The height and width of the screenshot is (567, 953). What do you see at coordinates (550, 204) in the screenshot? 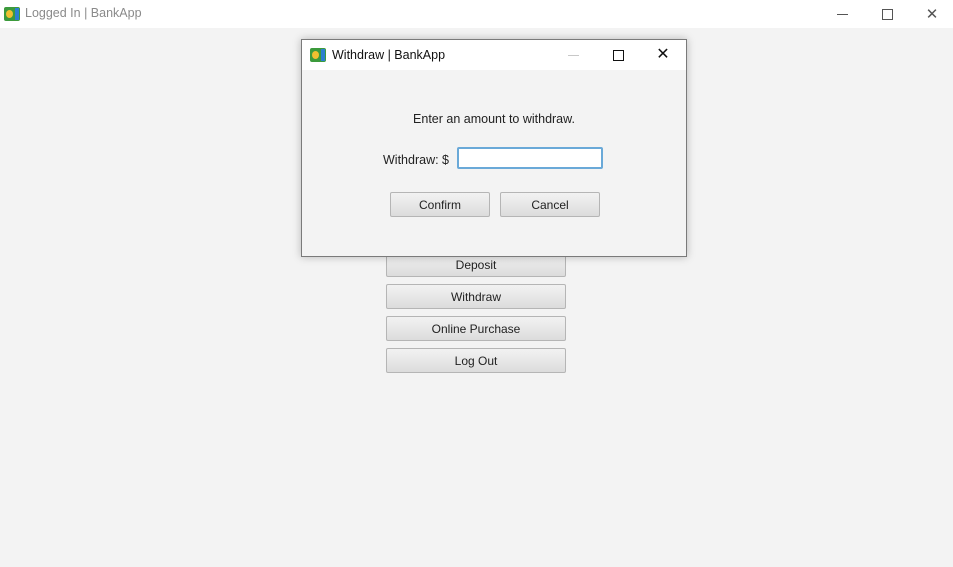
I see `cancel-button: Cancel` at bounding box center [550, 204].